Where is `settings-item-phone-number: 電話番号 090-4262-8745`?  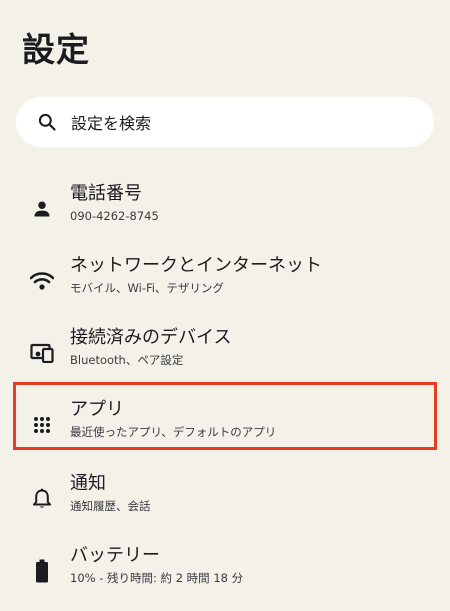 settings-item-phone-number: 電話番号 090-4262-8745 is located at coordinates (225, 212).